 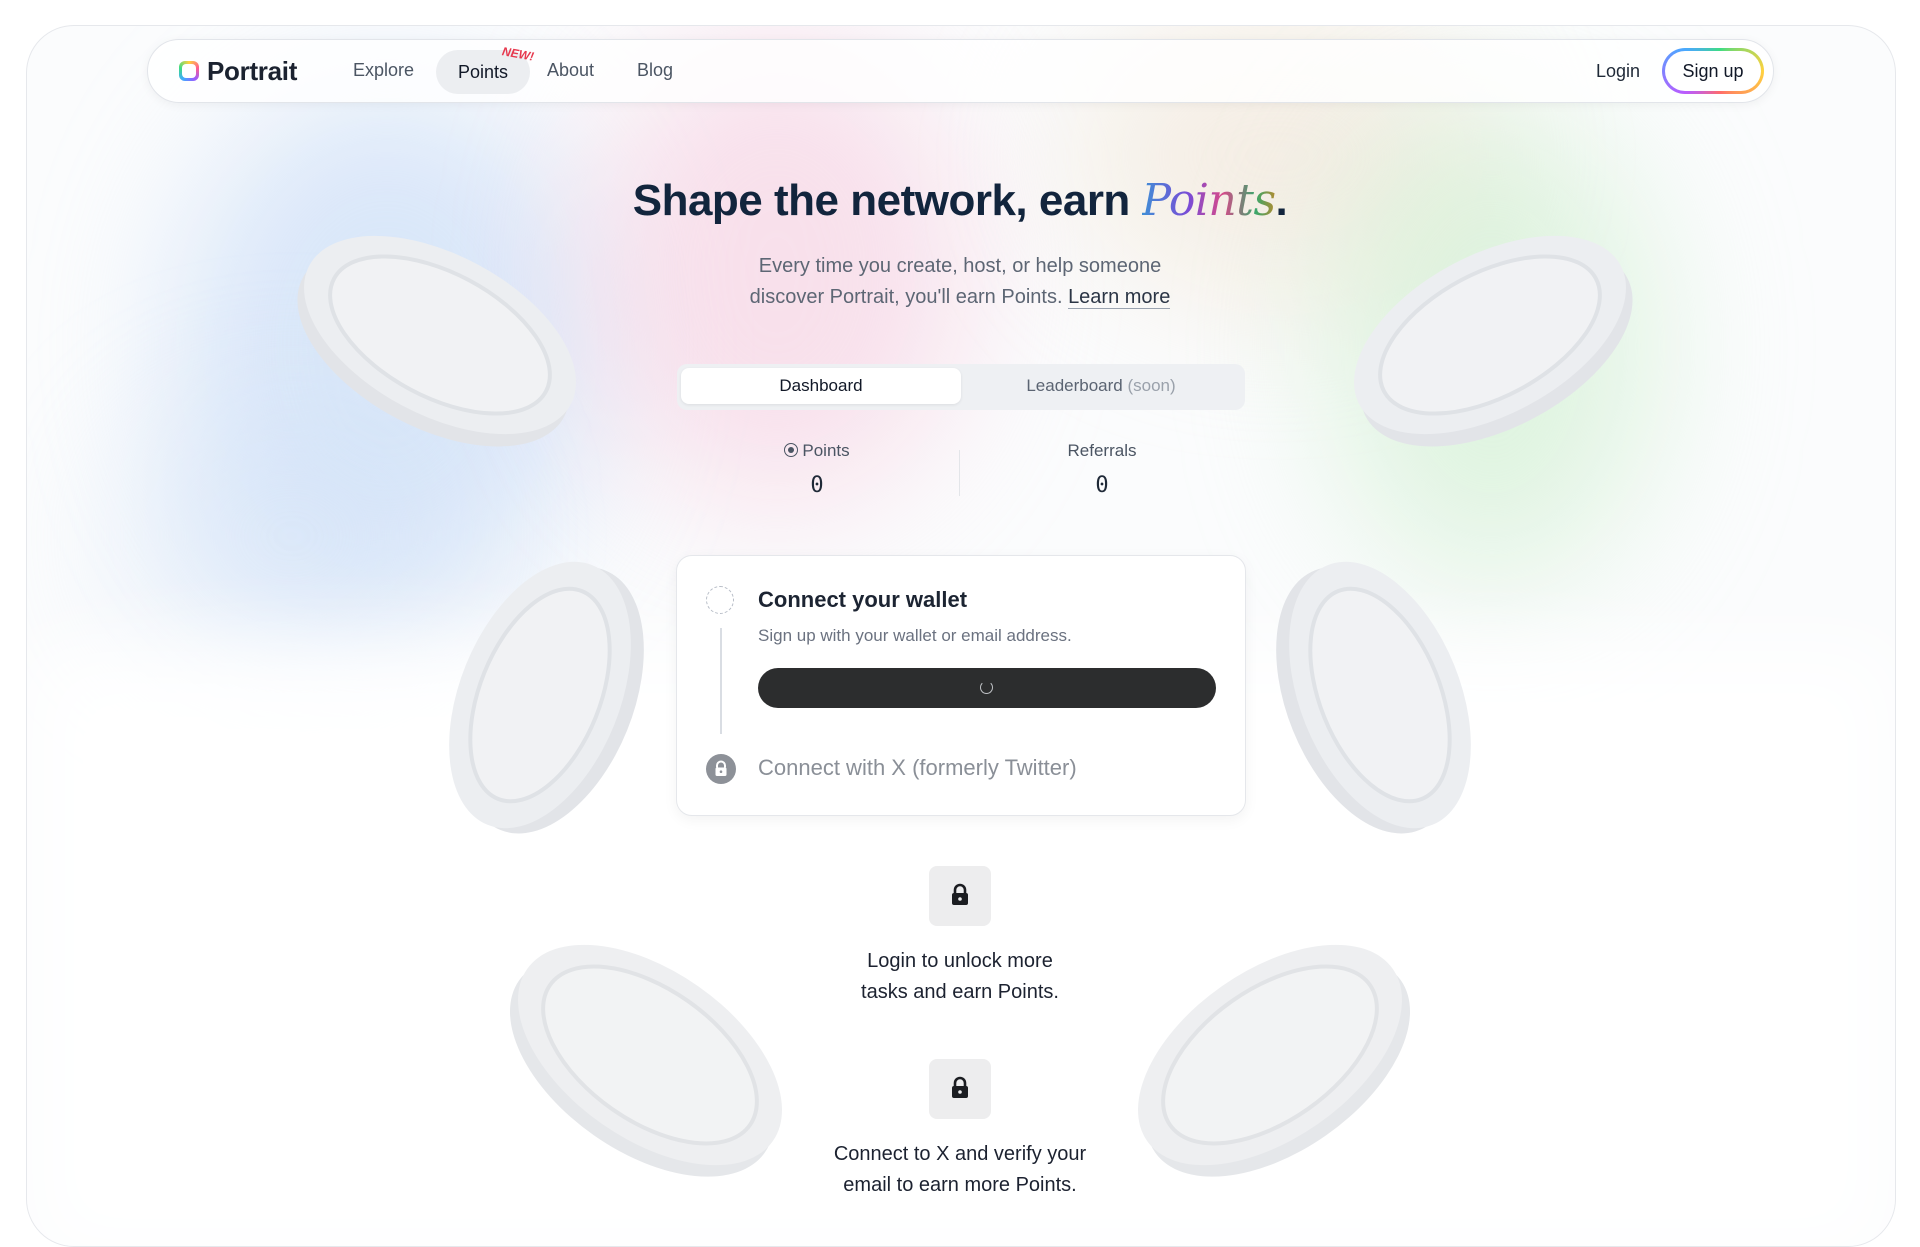 I want to click on points-label-text: Points, so click(x=826, y=450).